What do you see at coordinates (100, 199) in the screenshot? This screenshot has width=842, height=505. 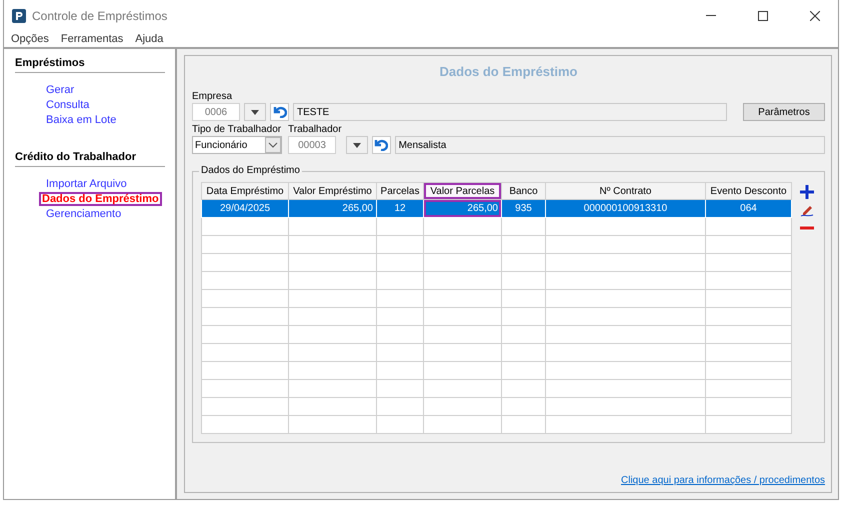 I see `sidebar-link: Dados do Empréstimo` at bounding box center [100, 199].